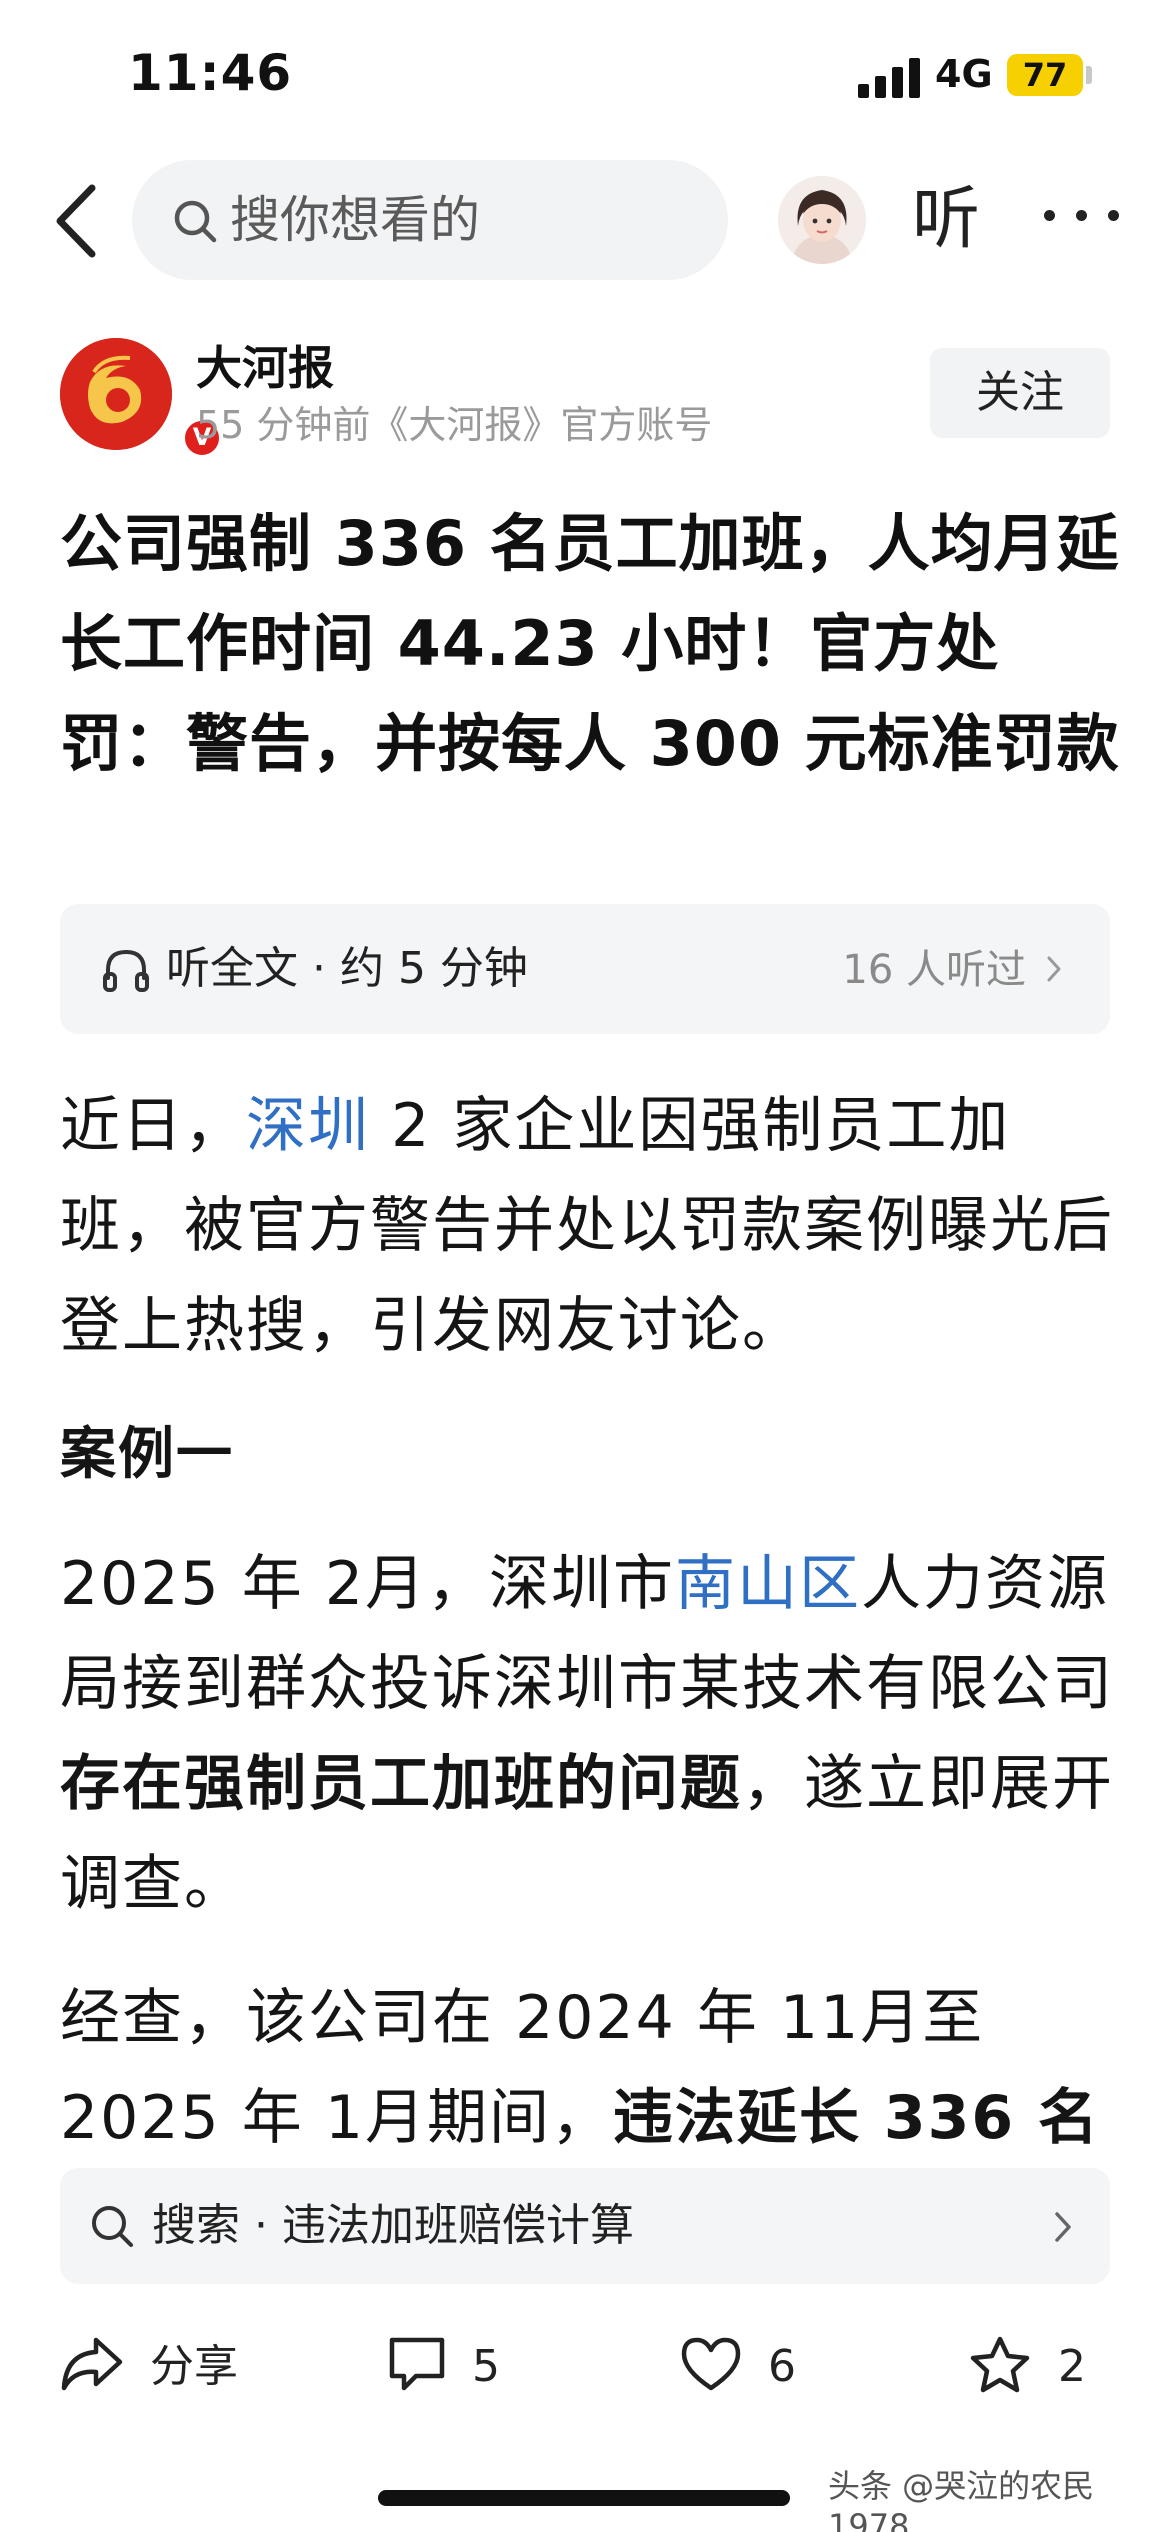 This screenshot has height=2532, width=1170. I want to click on headphone-icon, so click(126, 970).